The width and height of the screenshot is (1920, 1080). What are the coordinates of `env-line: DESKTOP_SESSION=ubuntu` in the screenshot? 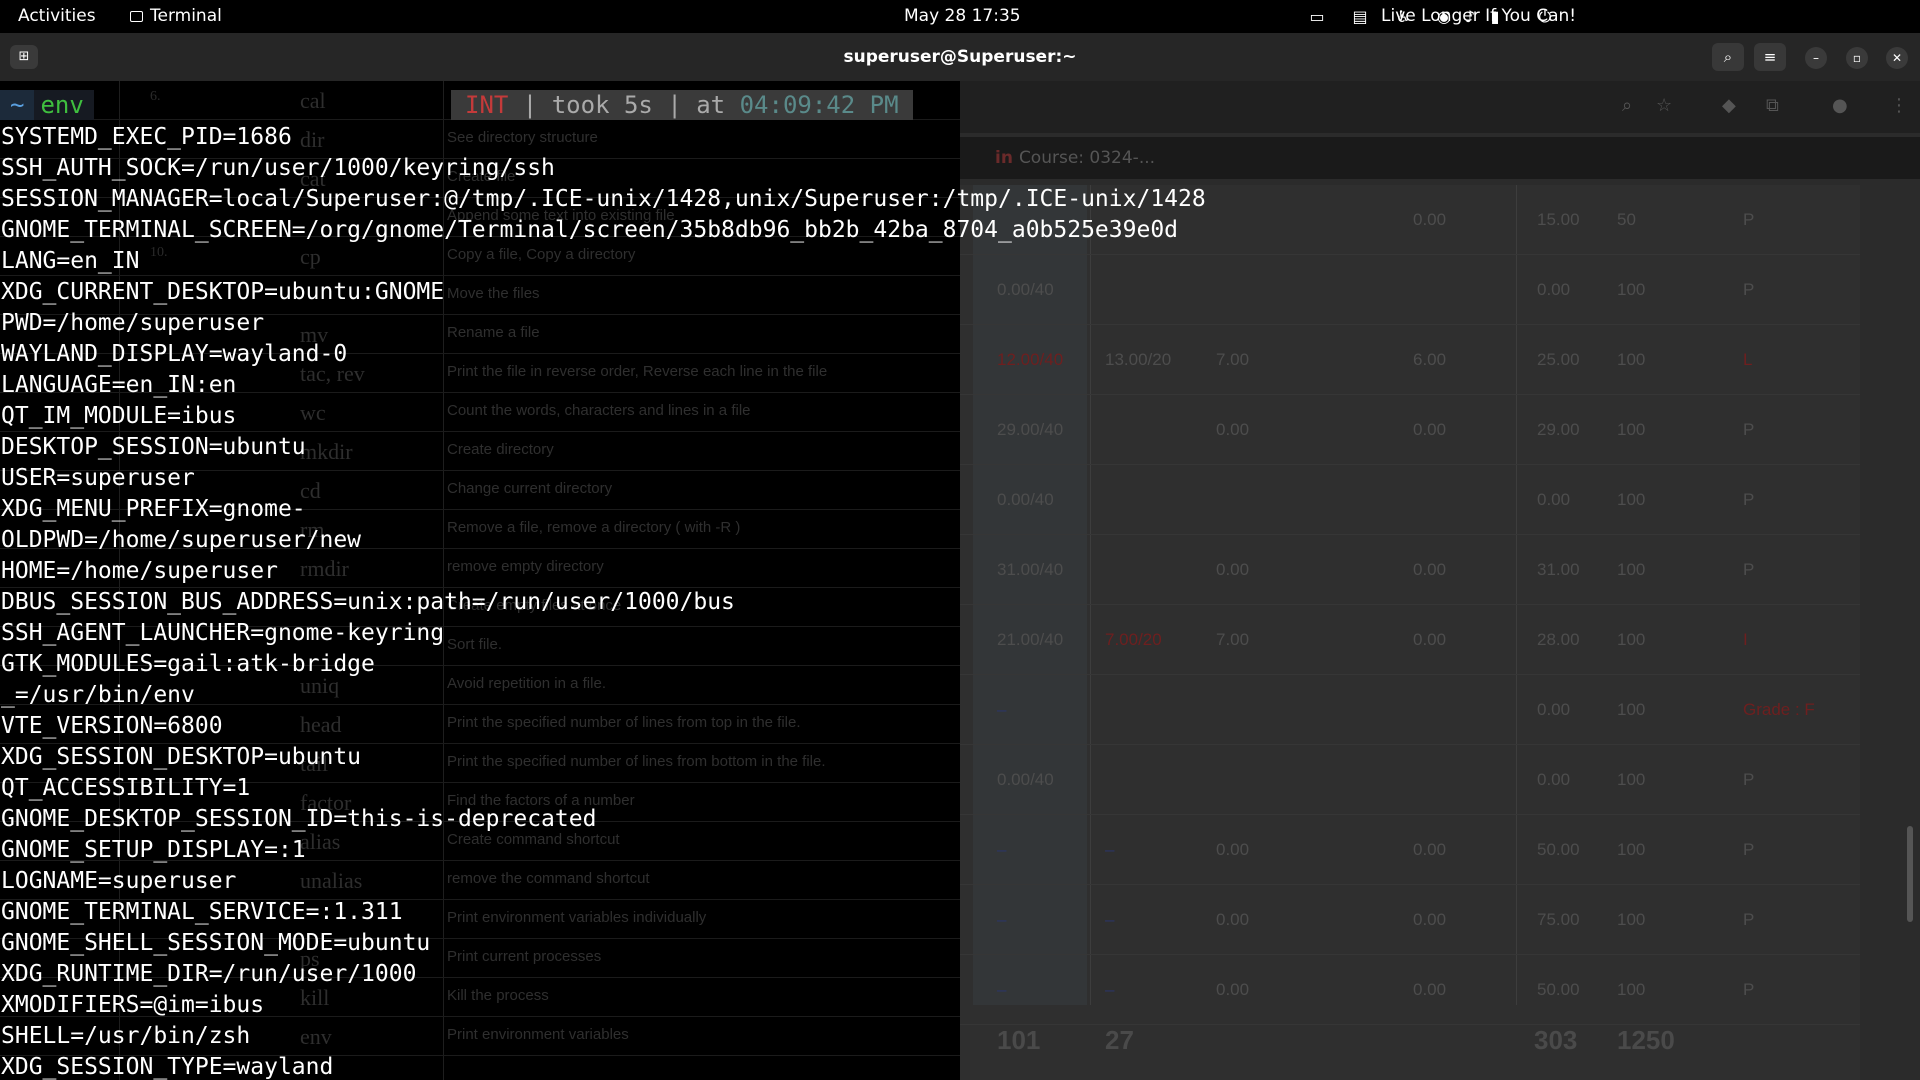 It's located at (153, 447).